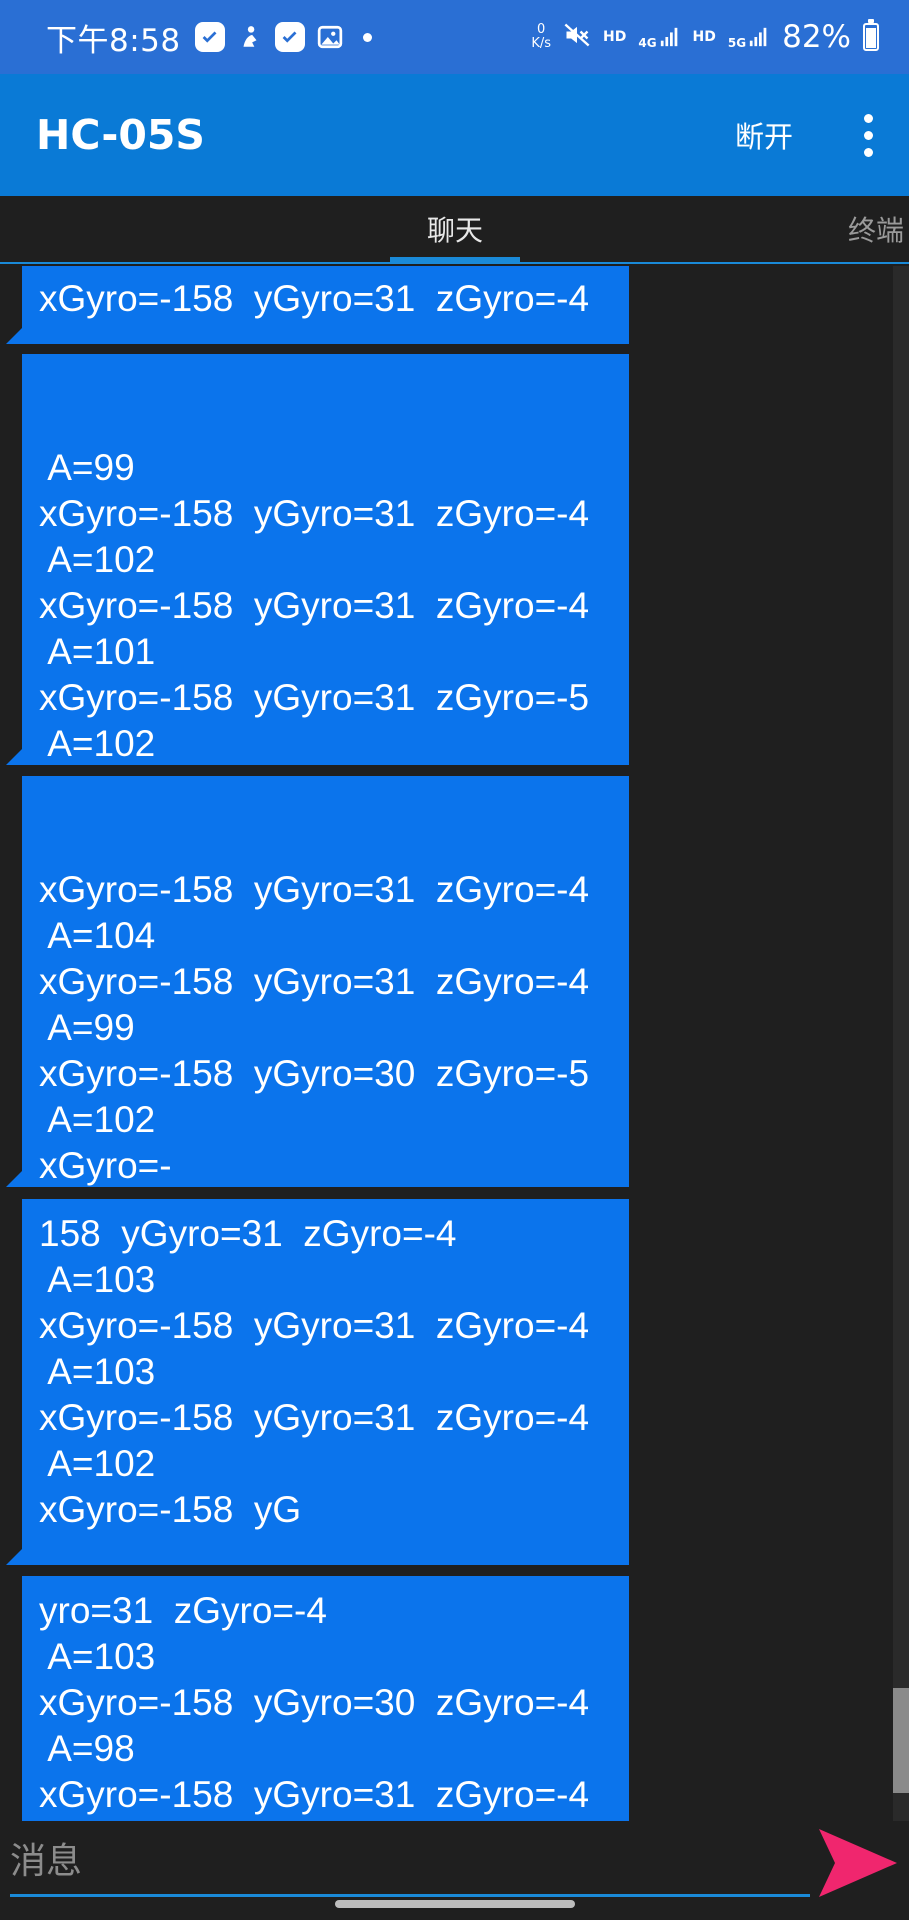 This screenshot has height=1920, width=909. Describe the element at coordinates (901, 1043) in the screenshot. I see `scrollbar-track` at that location.